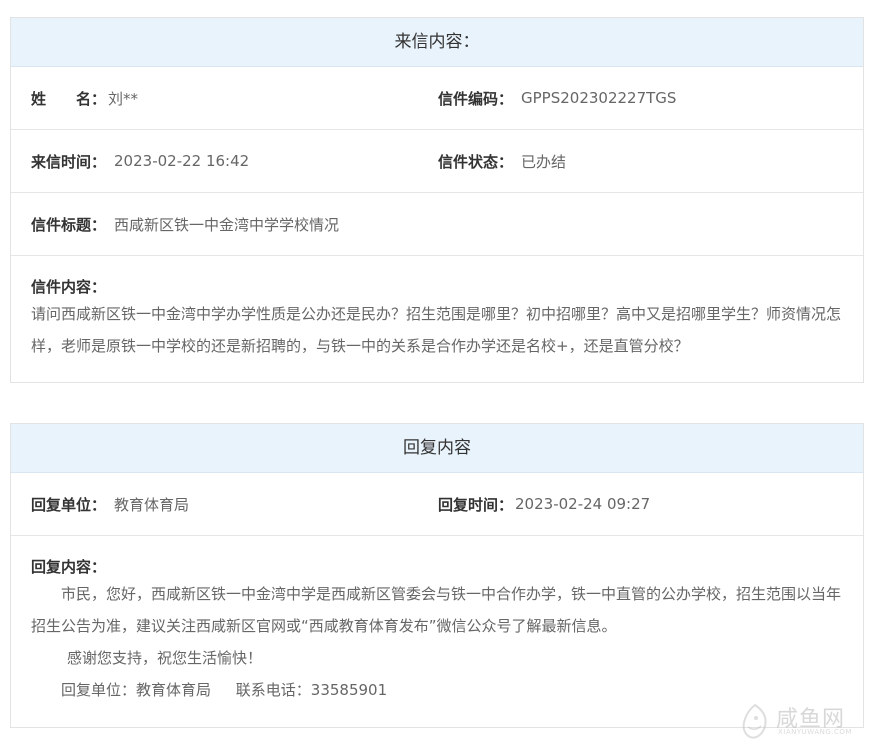  What do you see at coordinates (69, 287) in the screenshot?
I see `letter-content-label: 信件内容：` at bounding box center [69, 287].